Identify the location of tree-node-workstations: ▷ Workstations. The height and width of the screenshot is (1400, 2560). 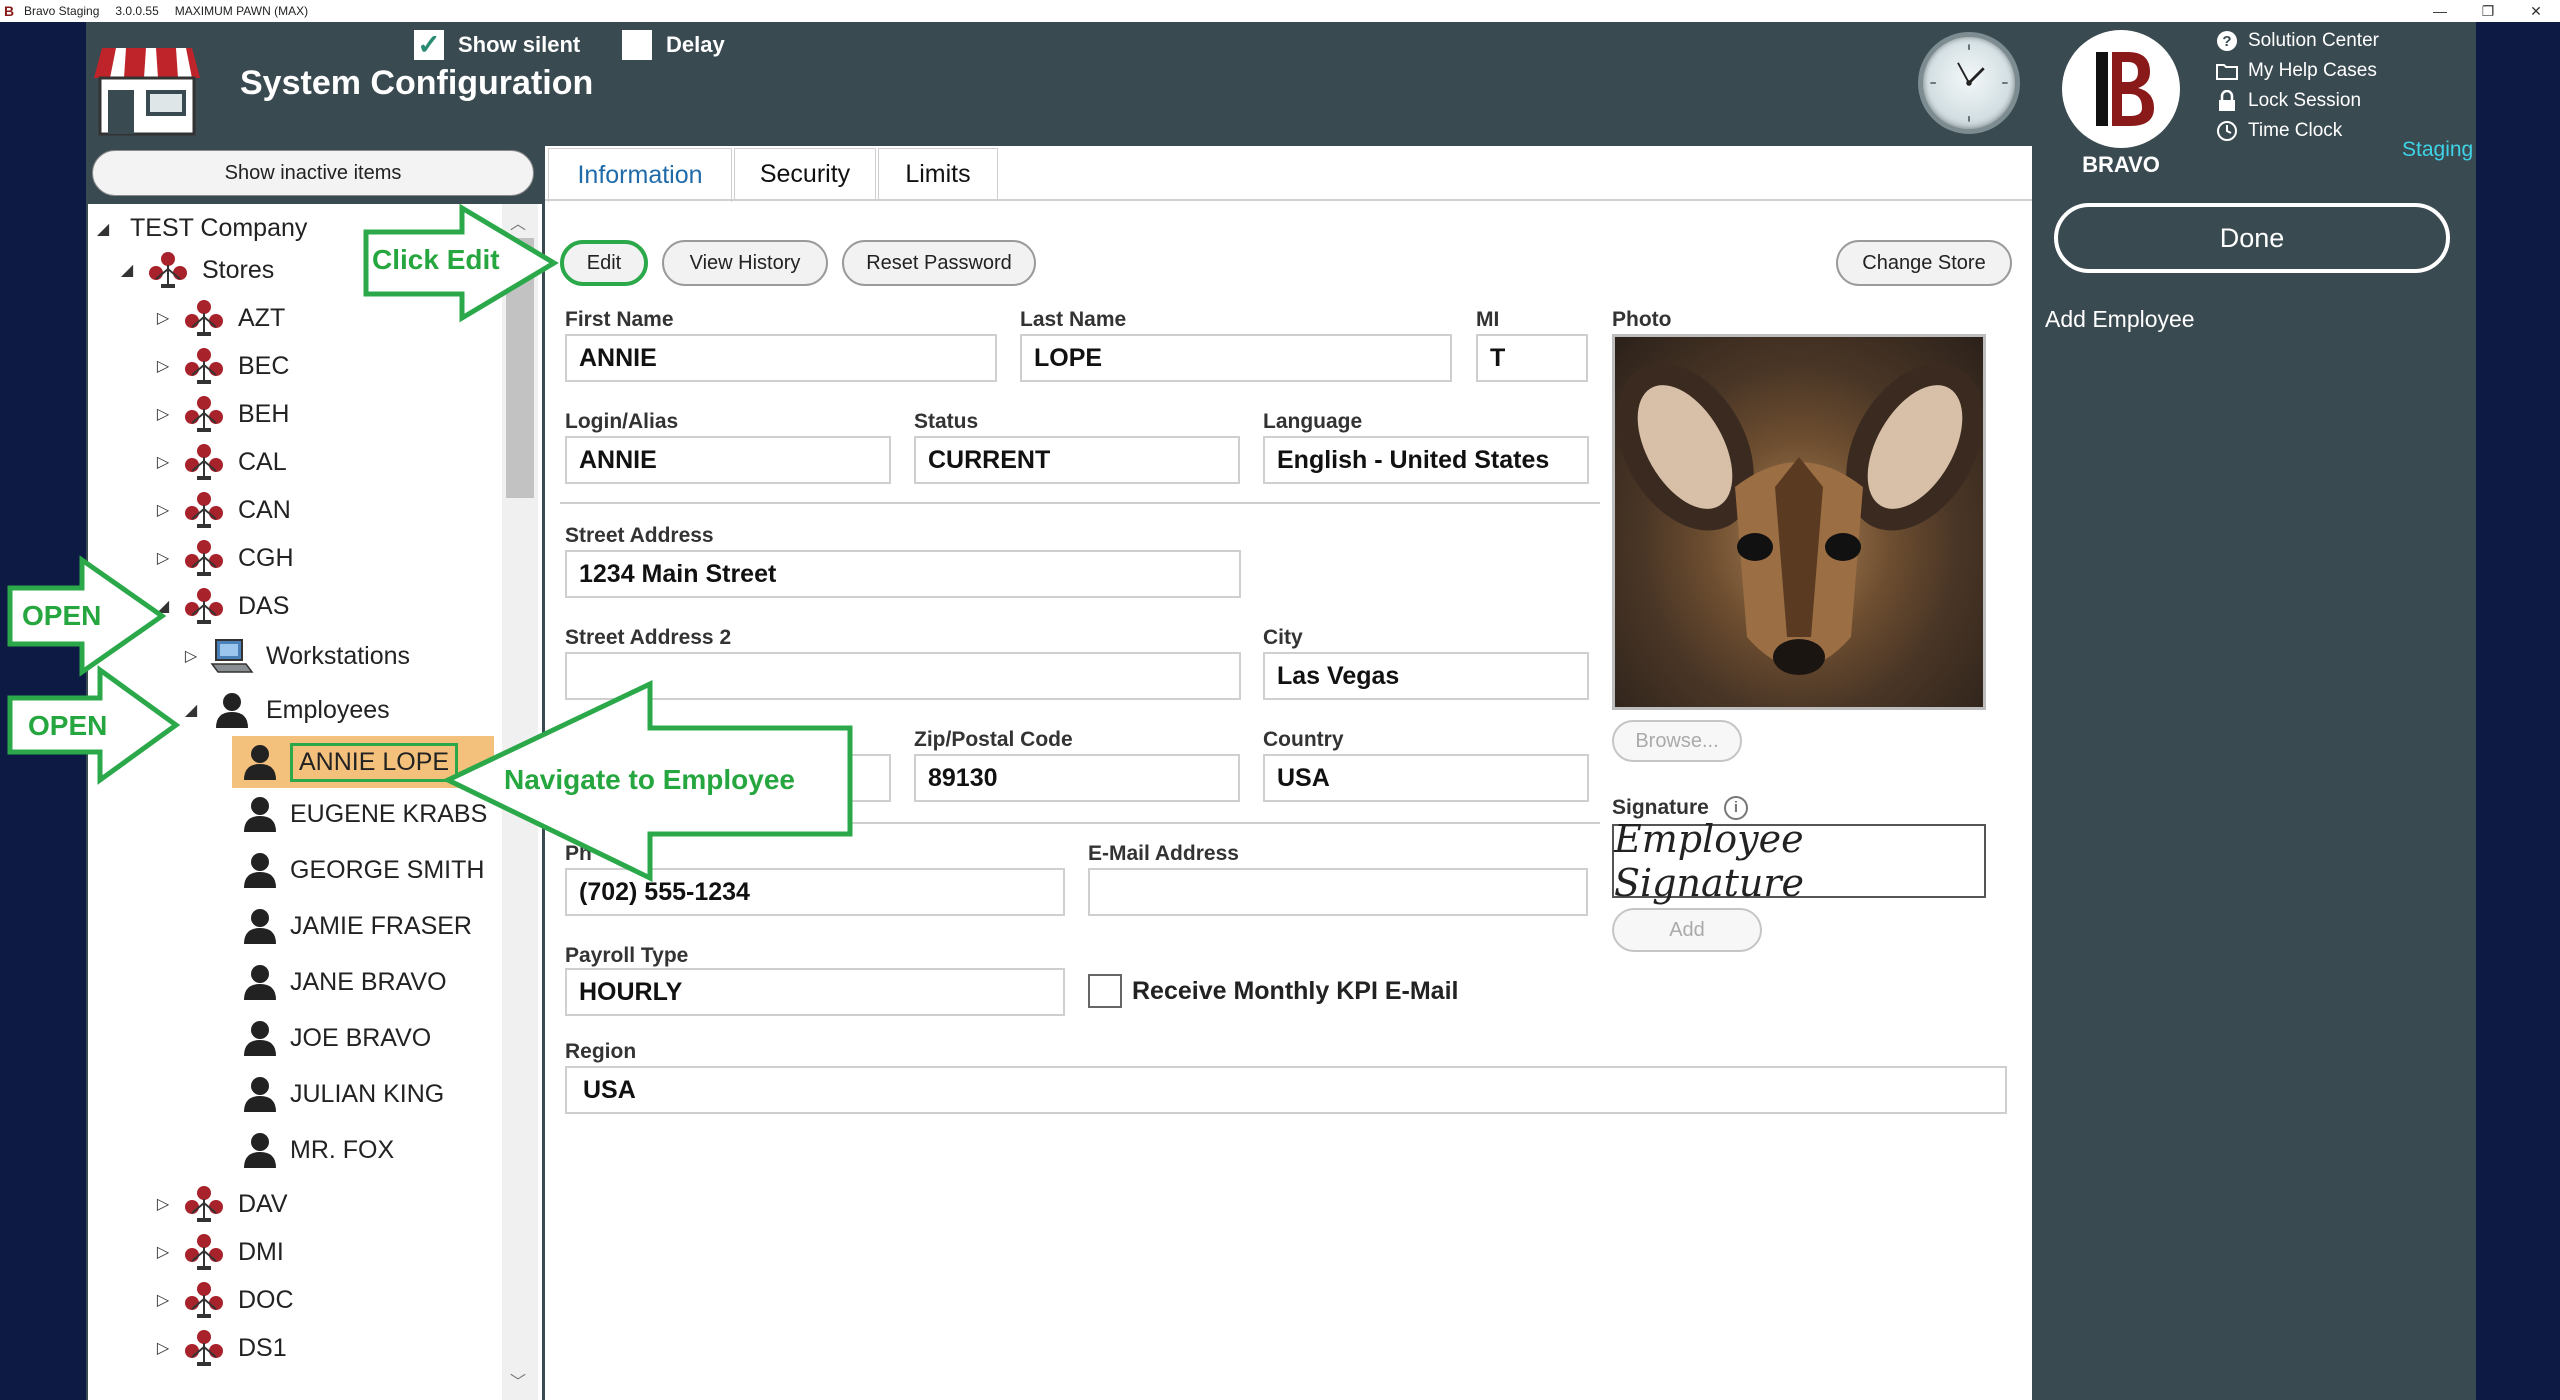
(296, 656).